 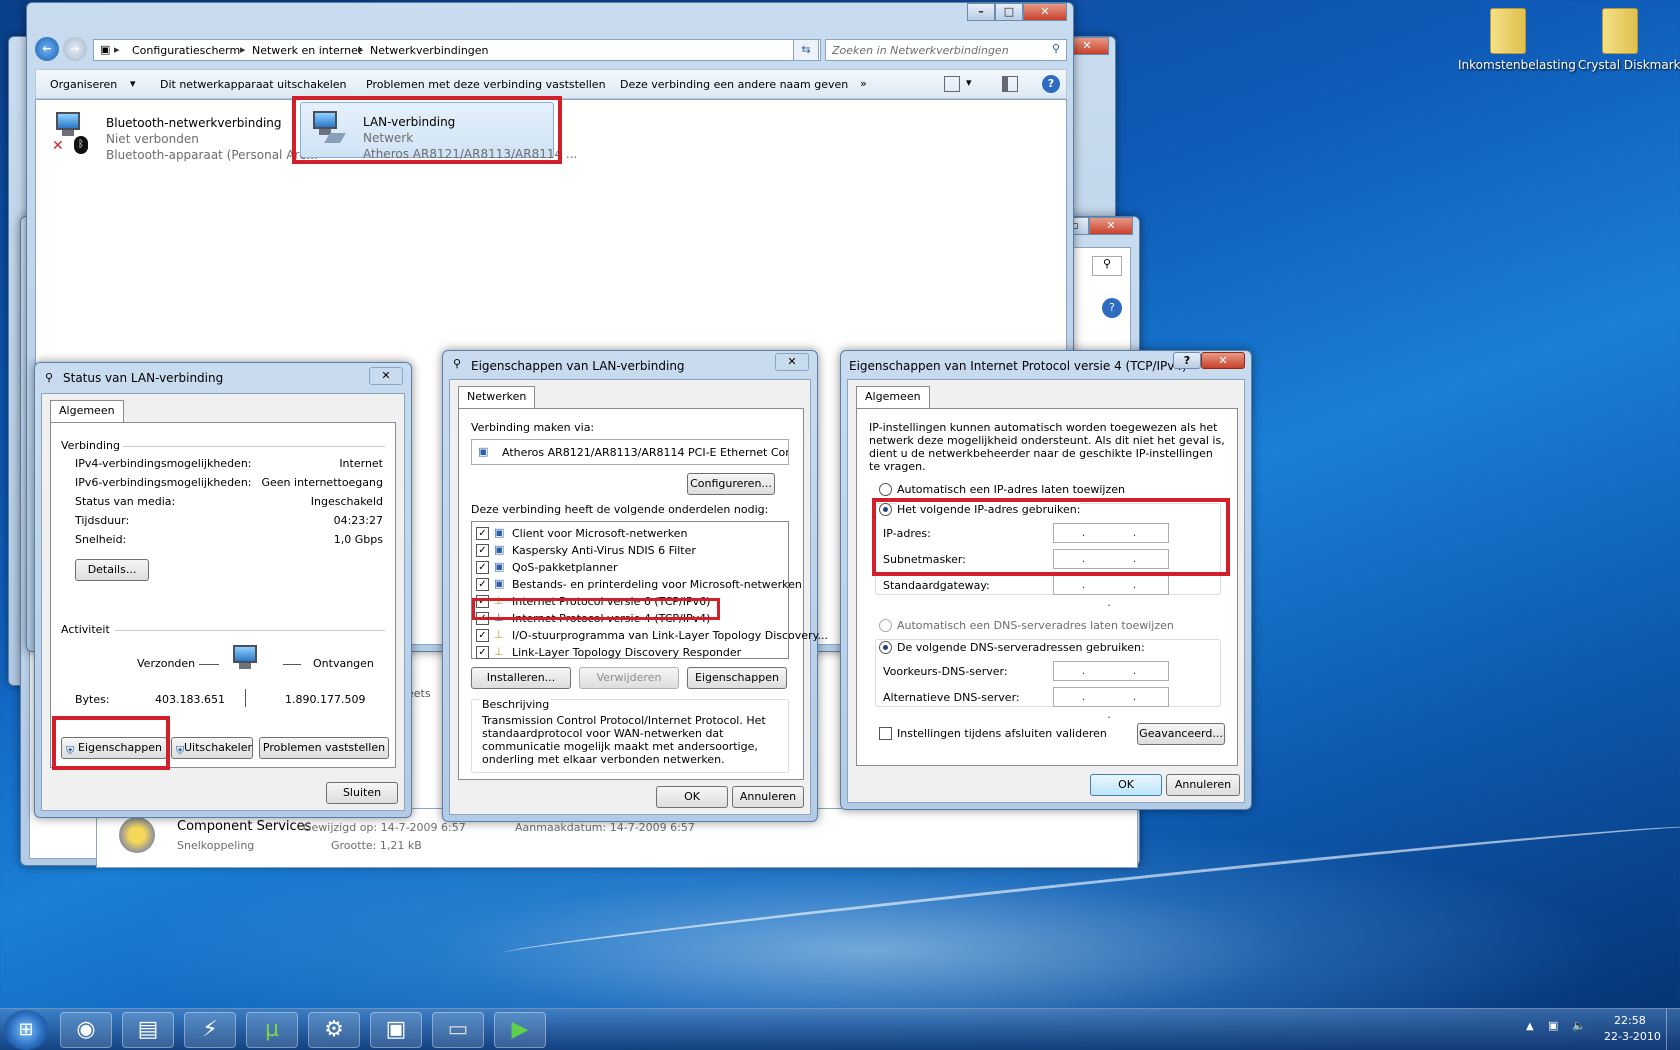 What do you see at coordinates (307, 50) in the screenshot?
I see `breadcrumb-item: Netwerk en internet` at bounding box center [307, 50].